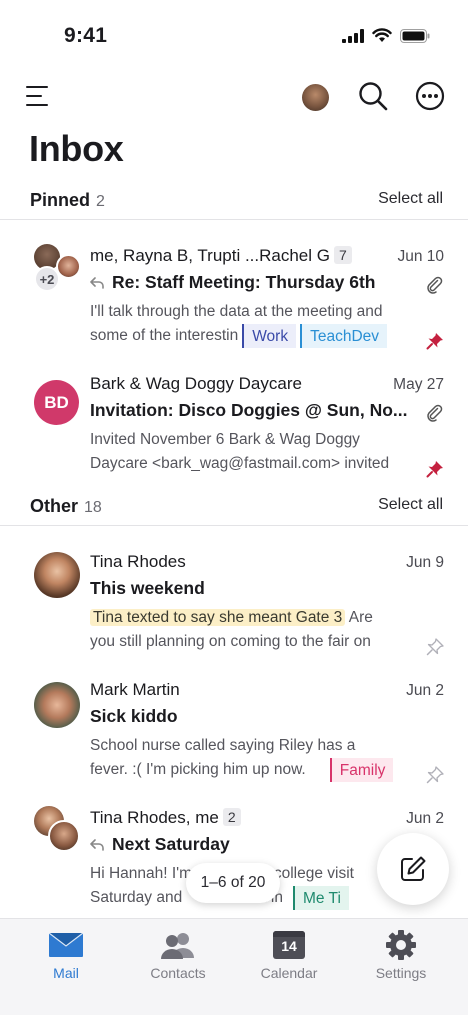 The image size is (468, 1015). Describe the element at coordinates (135, 689) in the screenshot. I see `mail-sender: Mark Martin` at that location.